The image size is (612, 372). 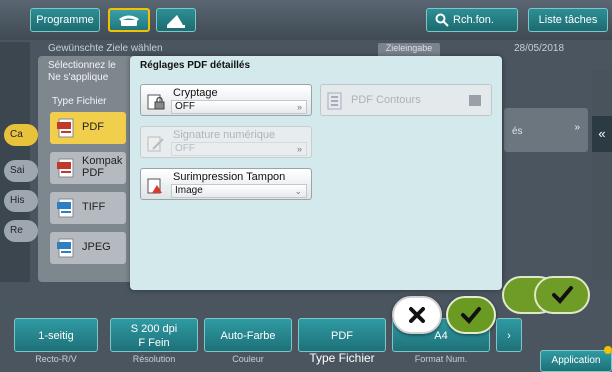 I want to click on double-chevron-icon: », so click(x=577, y=127).